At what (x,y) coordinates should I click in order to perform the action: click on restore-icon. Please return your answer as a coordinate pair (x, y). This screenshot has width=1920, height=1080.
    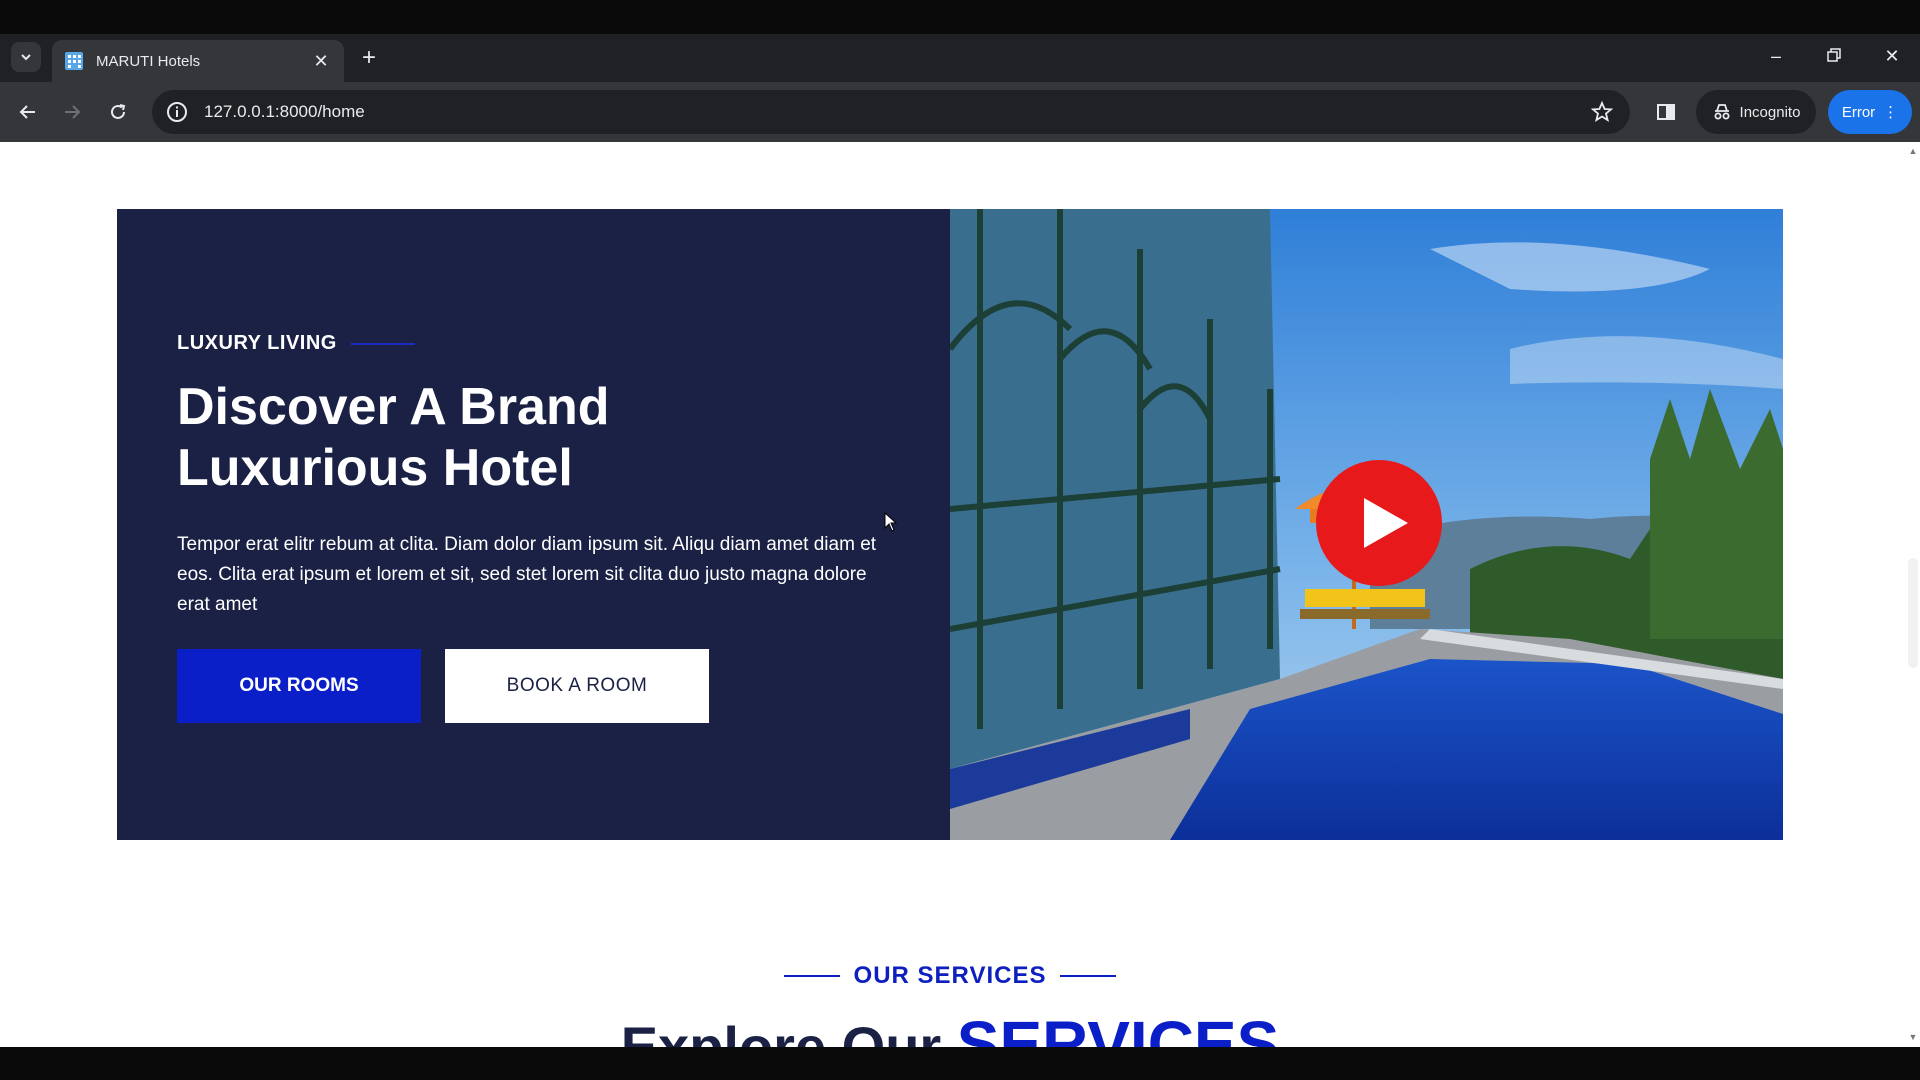
    Looking at the image, I should click on (1834, 55).